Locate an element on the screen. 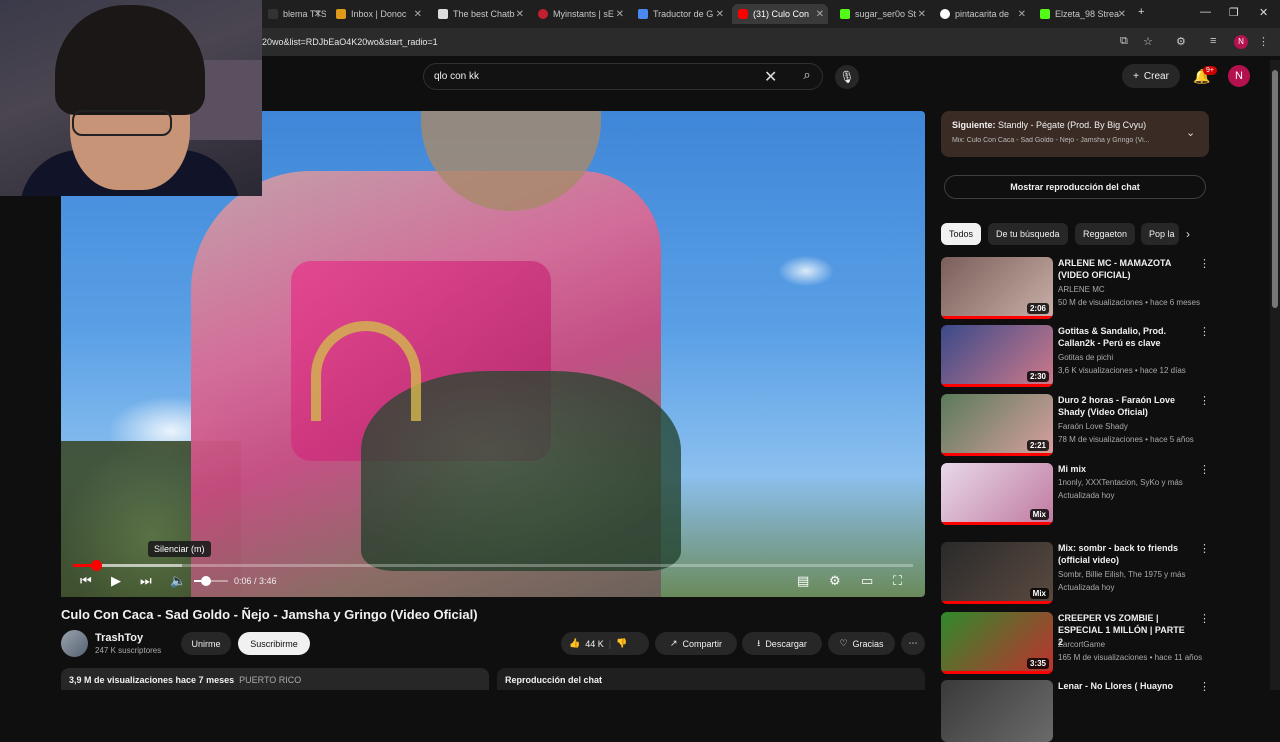 This screenshot has height=742, width=1280. recommendation-thumbnail: 3:35 is located at coordinates (997, 643).